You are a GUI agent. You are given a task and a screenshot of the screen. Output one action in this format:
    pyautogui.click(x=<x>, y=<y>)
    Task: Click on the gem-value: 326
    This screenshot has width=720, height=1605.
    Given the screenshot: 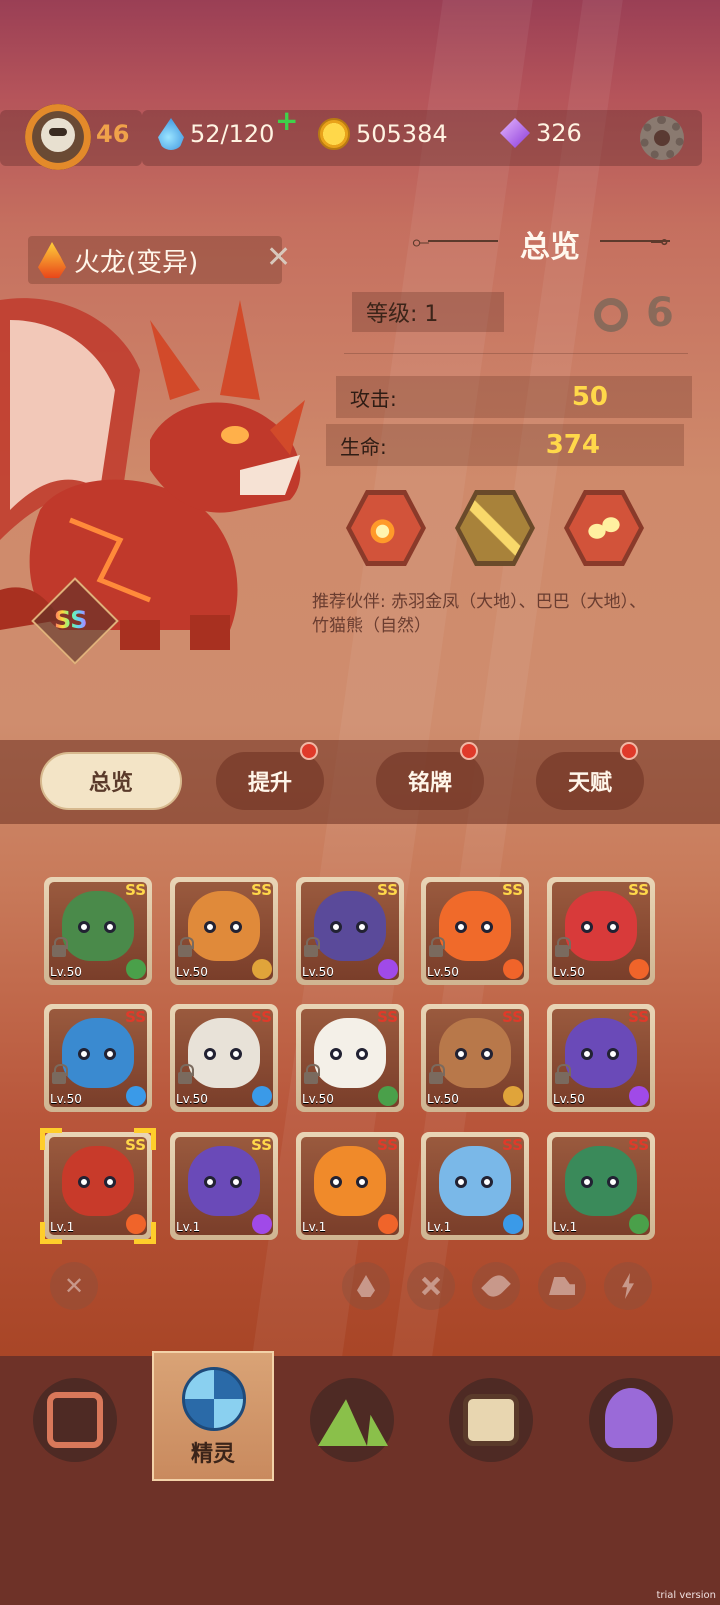 What is the action you would take?
    pyautogui.click(x=559, y=133)
    